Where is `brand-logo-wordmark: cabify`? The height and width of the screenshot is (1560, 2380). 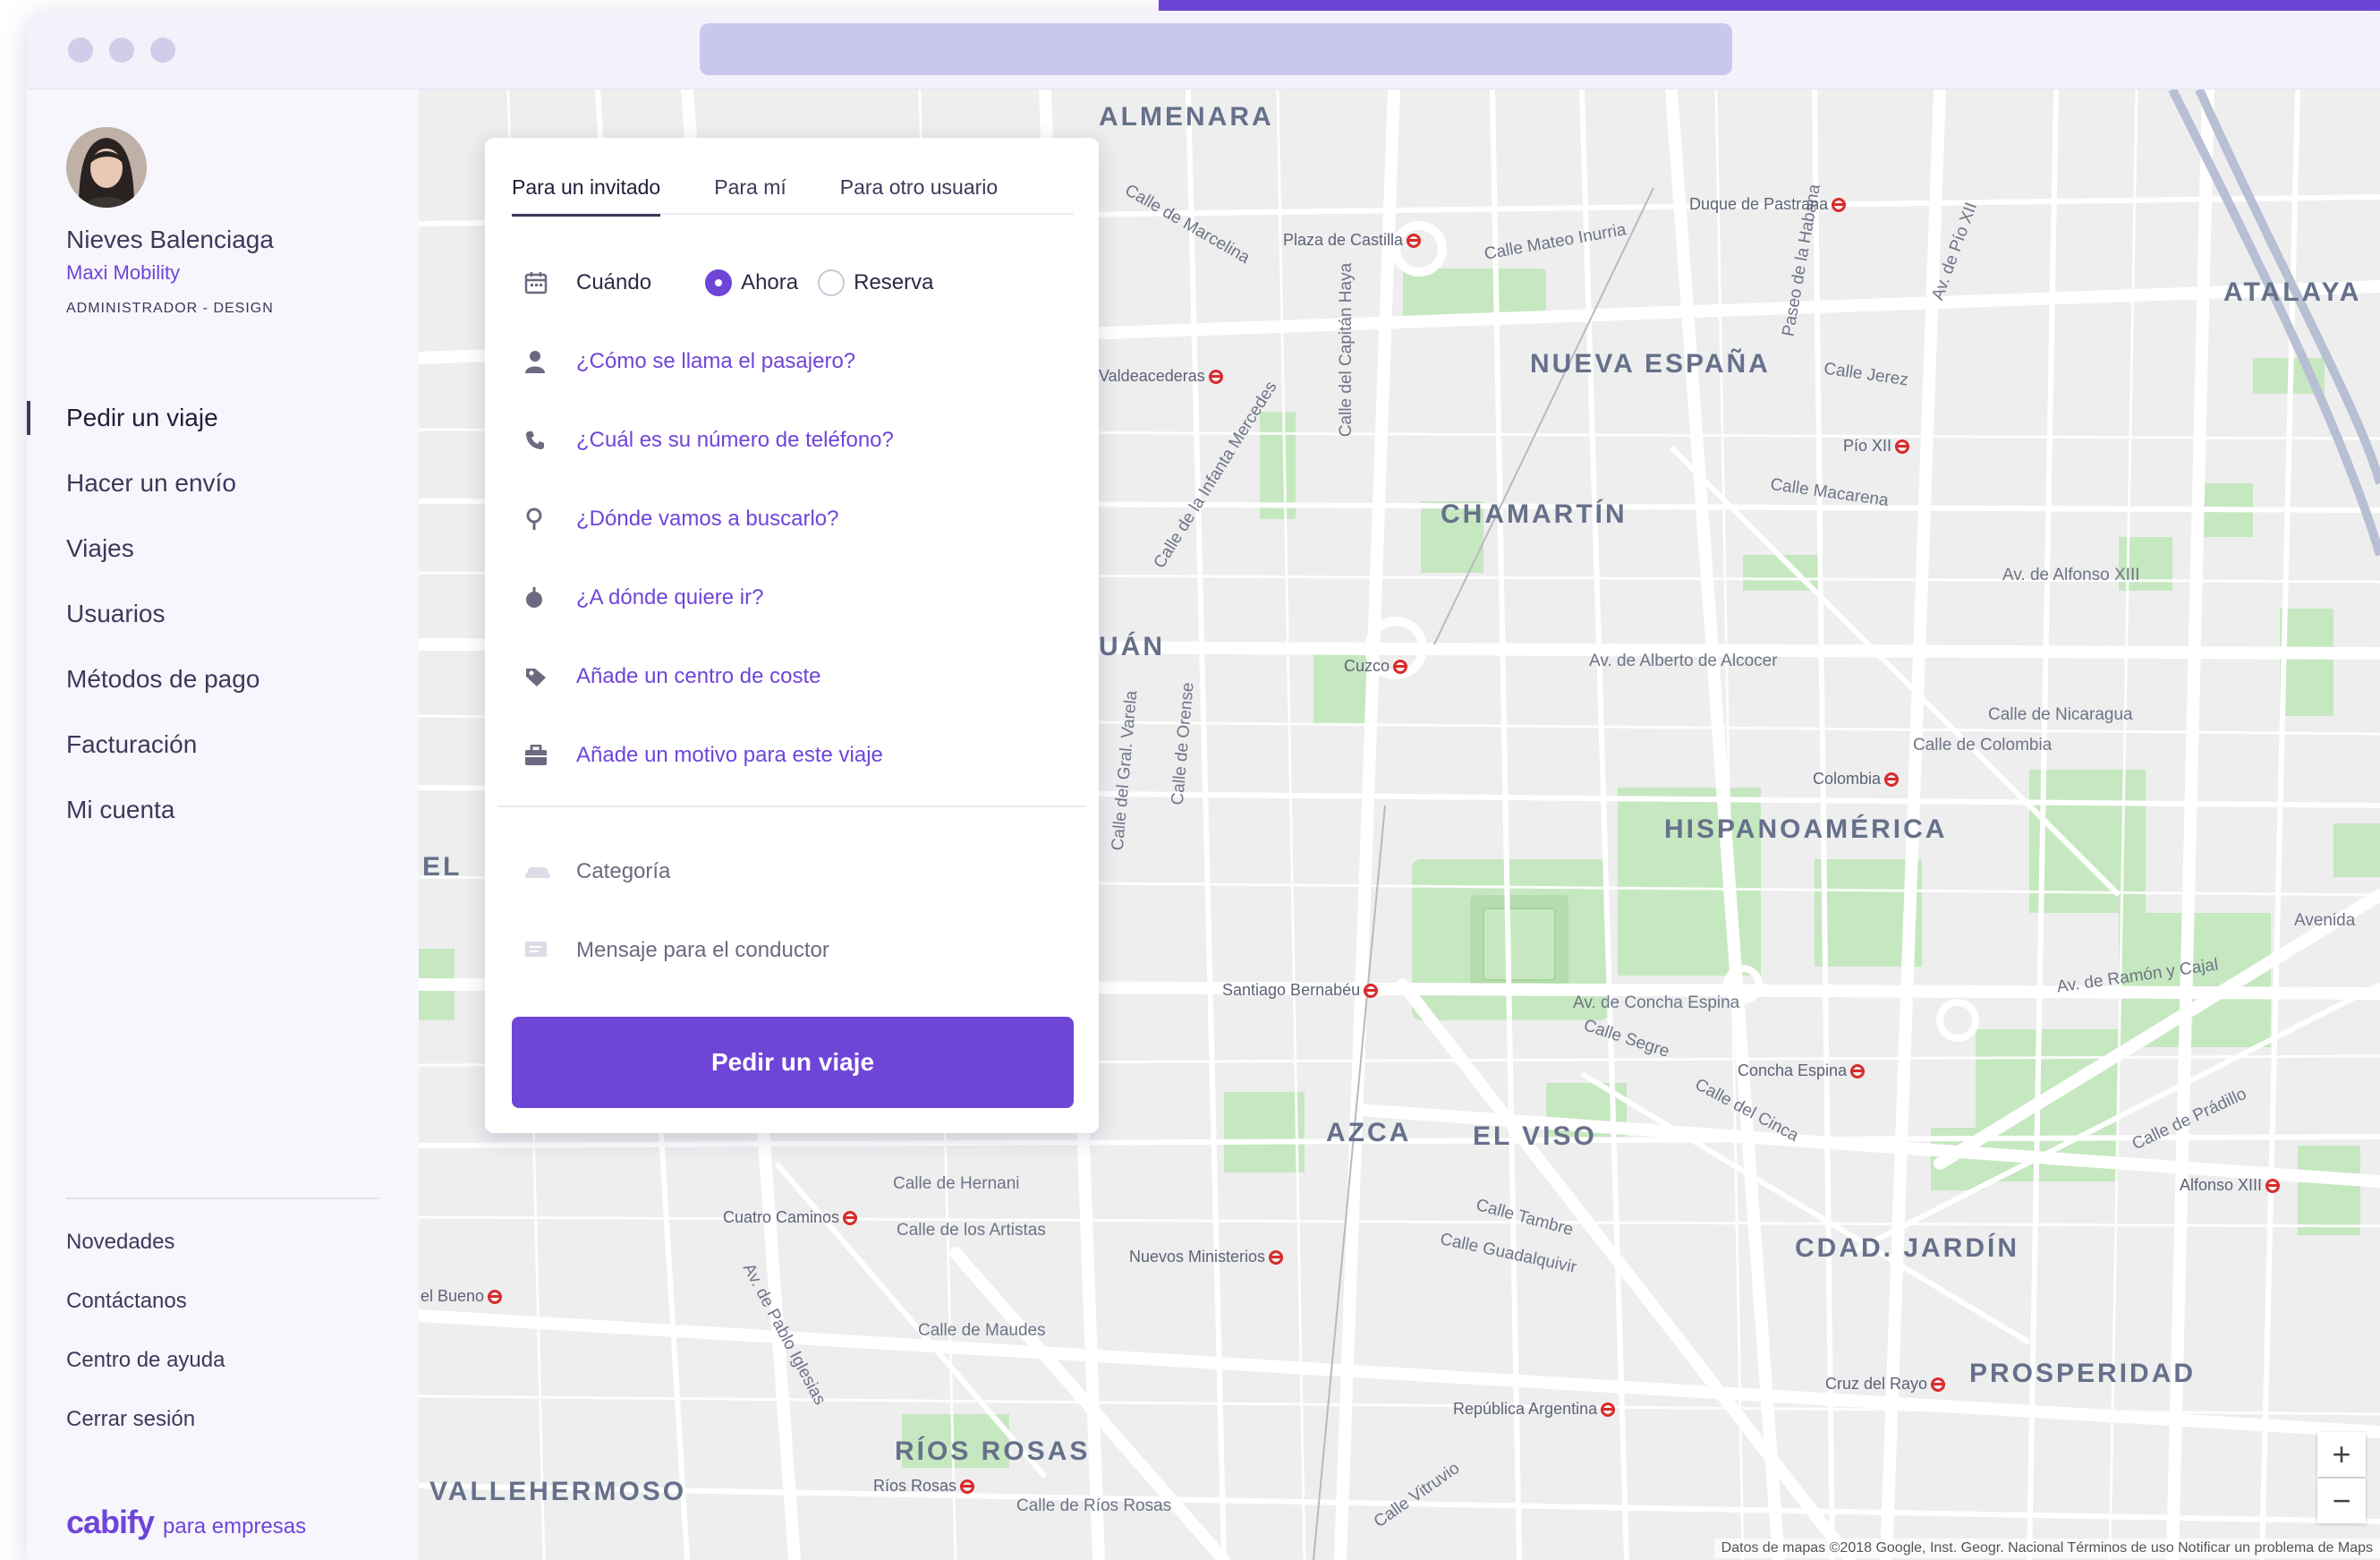 brand-logo-wordmark: cabify is located at coordinates (110, 1522).